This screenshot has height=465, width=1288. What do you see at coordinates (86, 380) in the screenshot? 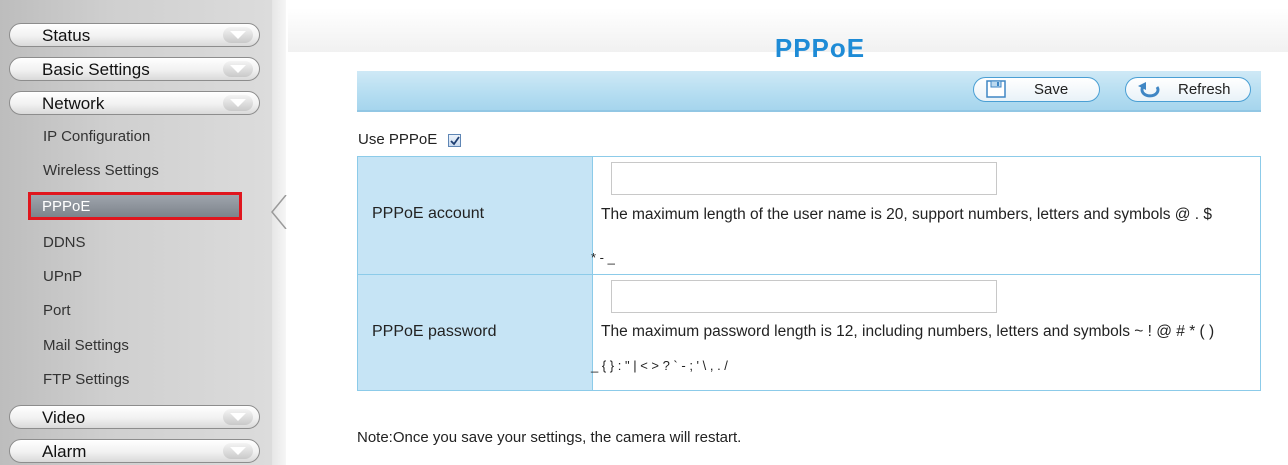
I see `sidebar-item-ftp-settings: FTP Settings` at bounding box center [86, 380].